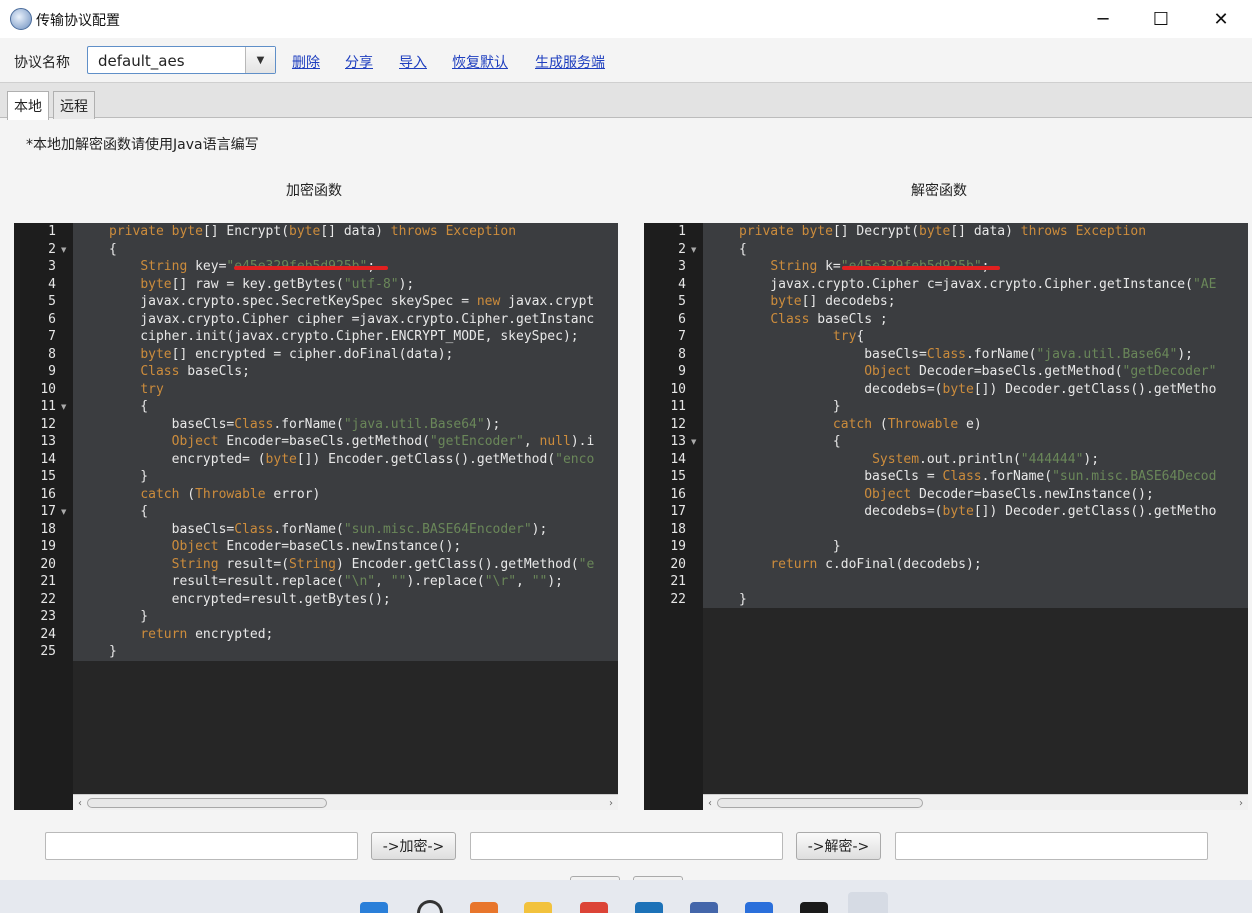 Image resolution: width=1252 pixels, height=913 pixels. What do you see at coordinates (398, 581) in the screenshot?
I see `code-token: ""` at bounding box center [398, 581].